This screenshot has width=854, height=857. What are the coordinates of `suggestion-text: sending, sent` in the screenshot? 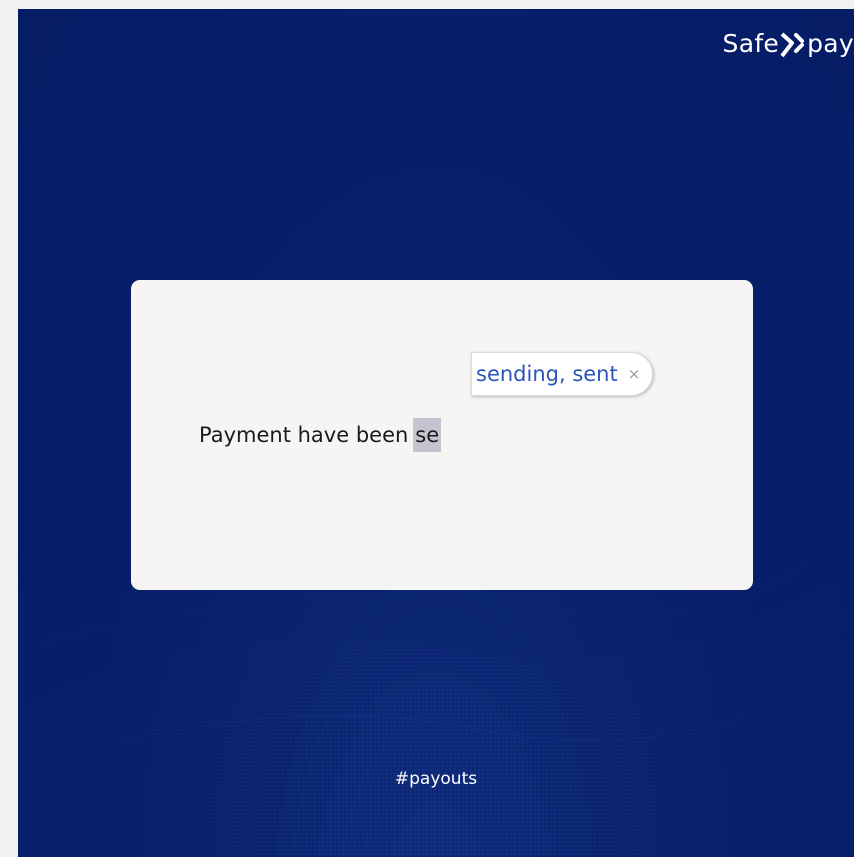 It's located at (547, 374).